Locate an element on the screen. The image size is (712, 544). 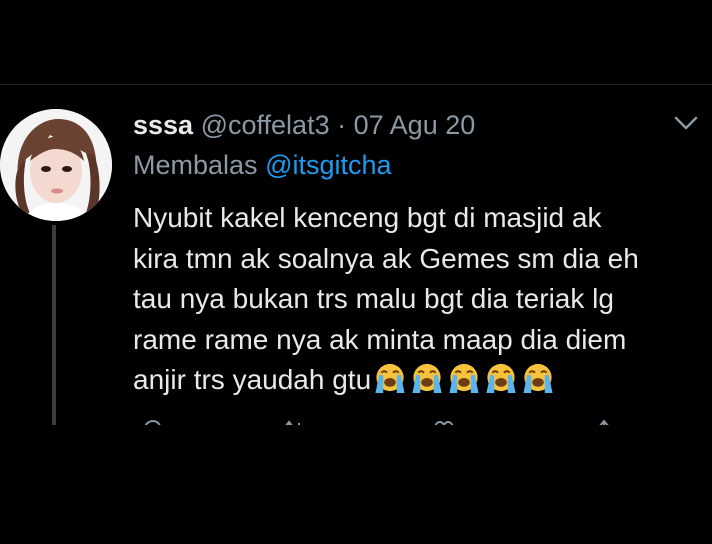
chevron-down-icon is located at coordinates (686, 123).